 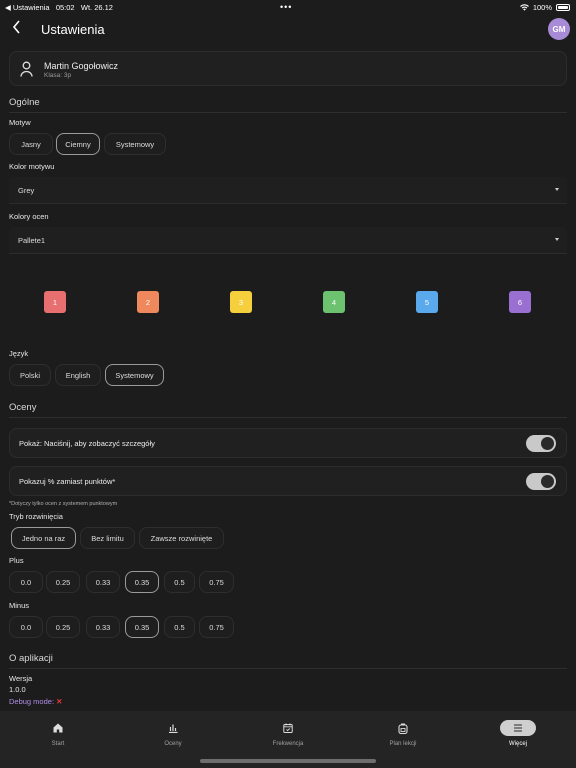 I want to click on back-button, so click(x=16, y=29).